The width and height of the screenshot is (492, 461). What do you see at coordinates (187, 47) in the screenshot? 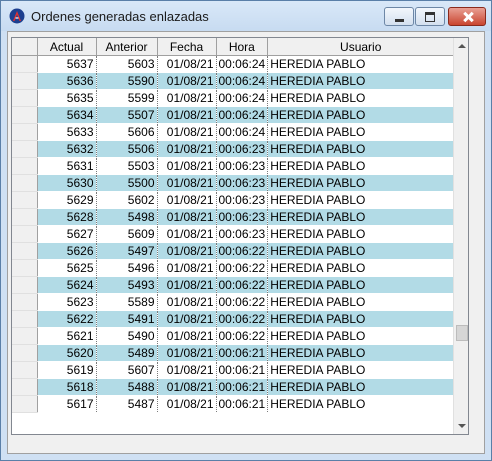
I see `col-header-fecha: Fecha` at bounding box center [187, 47].